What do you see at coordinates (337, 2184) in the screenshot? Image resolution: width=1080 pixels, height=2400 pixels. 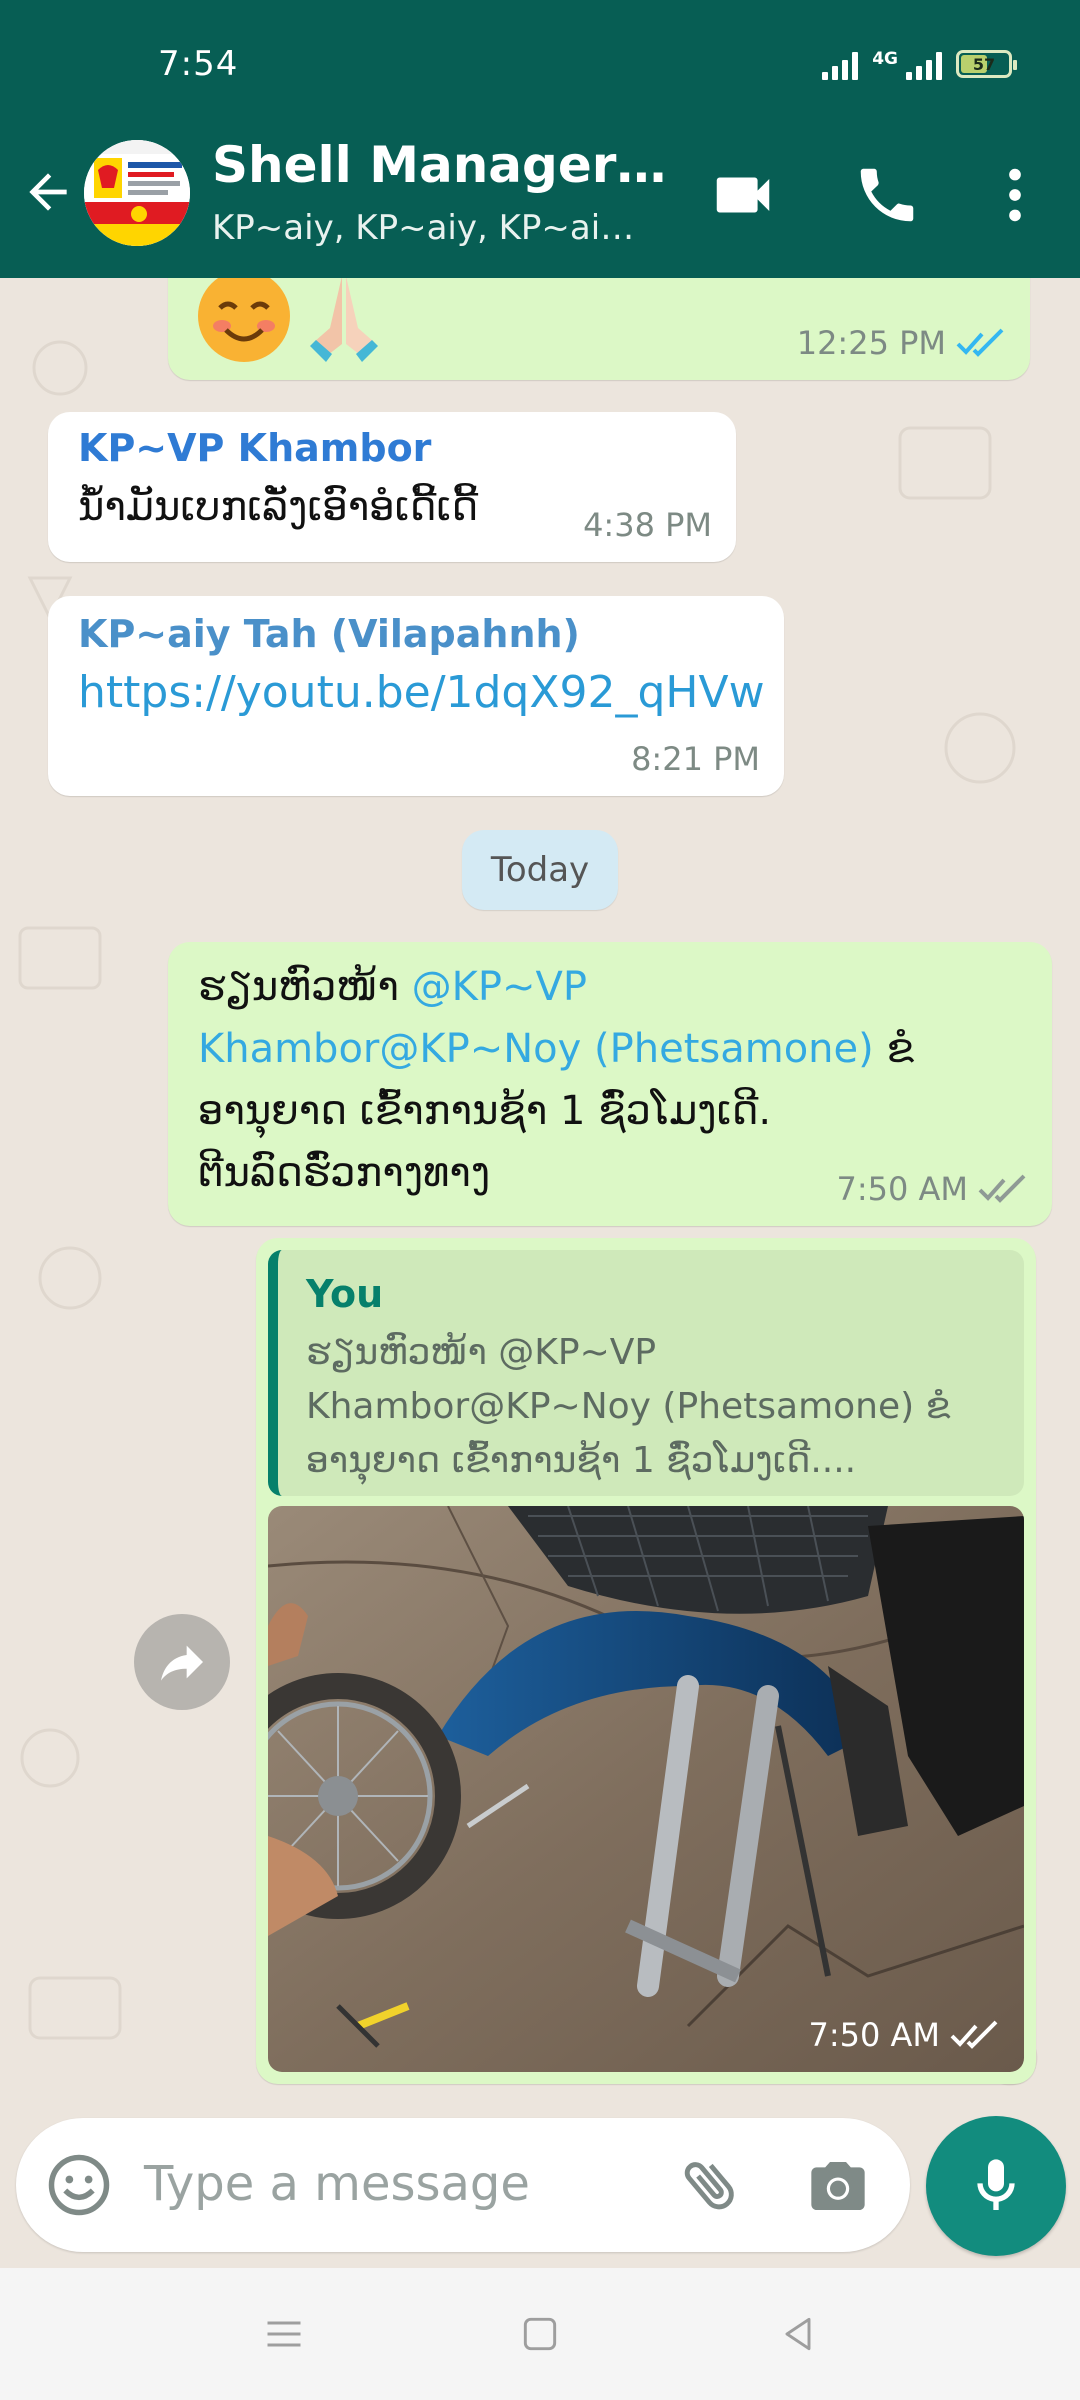 I see `message-input: Type a message` at bounding box center [337, 2184].